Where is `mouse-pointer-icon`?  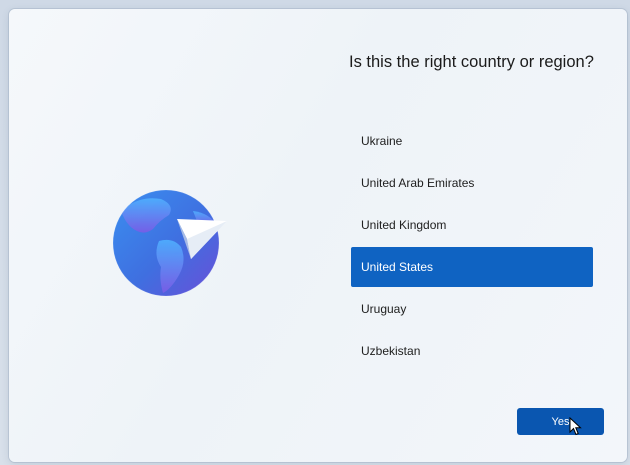 mouse-pointer-icon is located at coordinates (575, 426).